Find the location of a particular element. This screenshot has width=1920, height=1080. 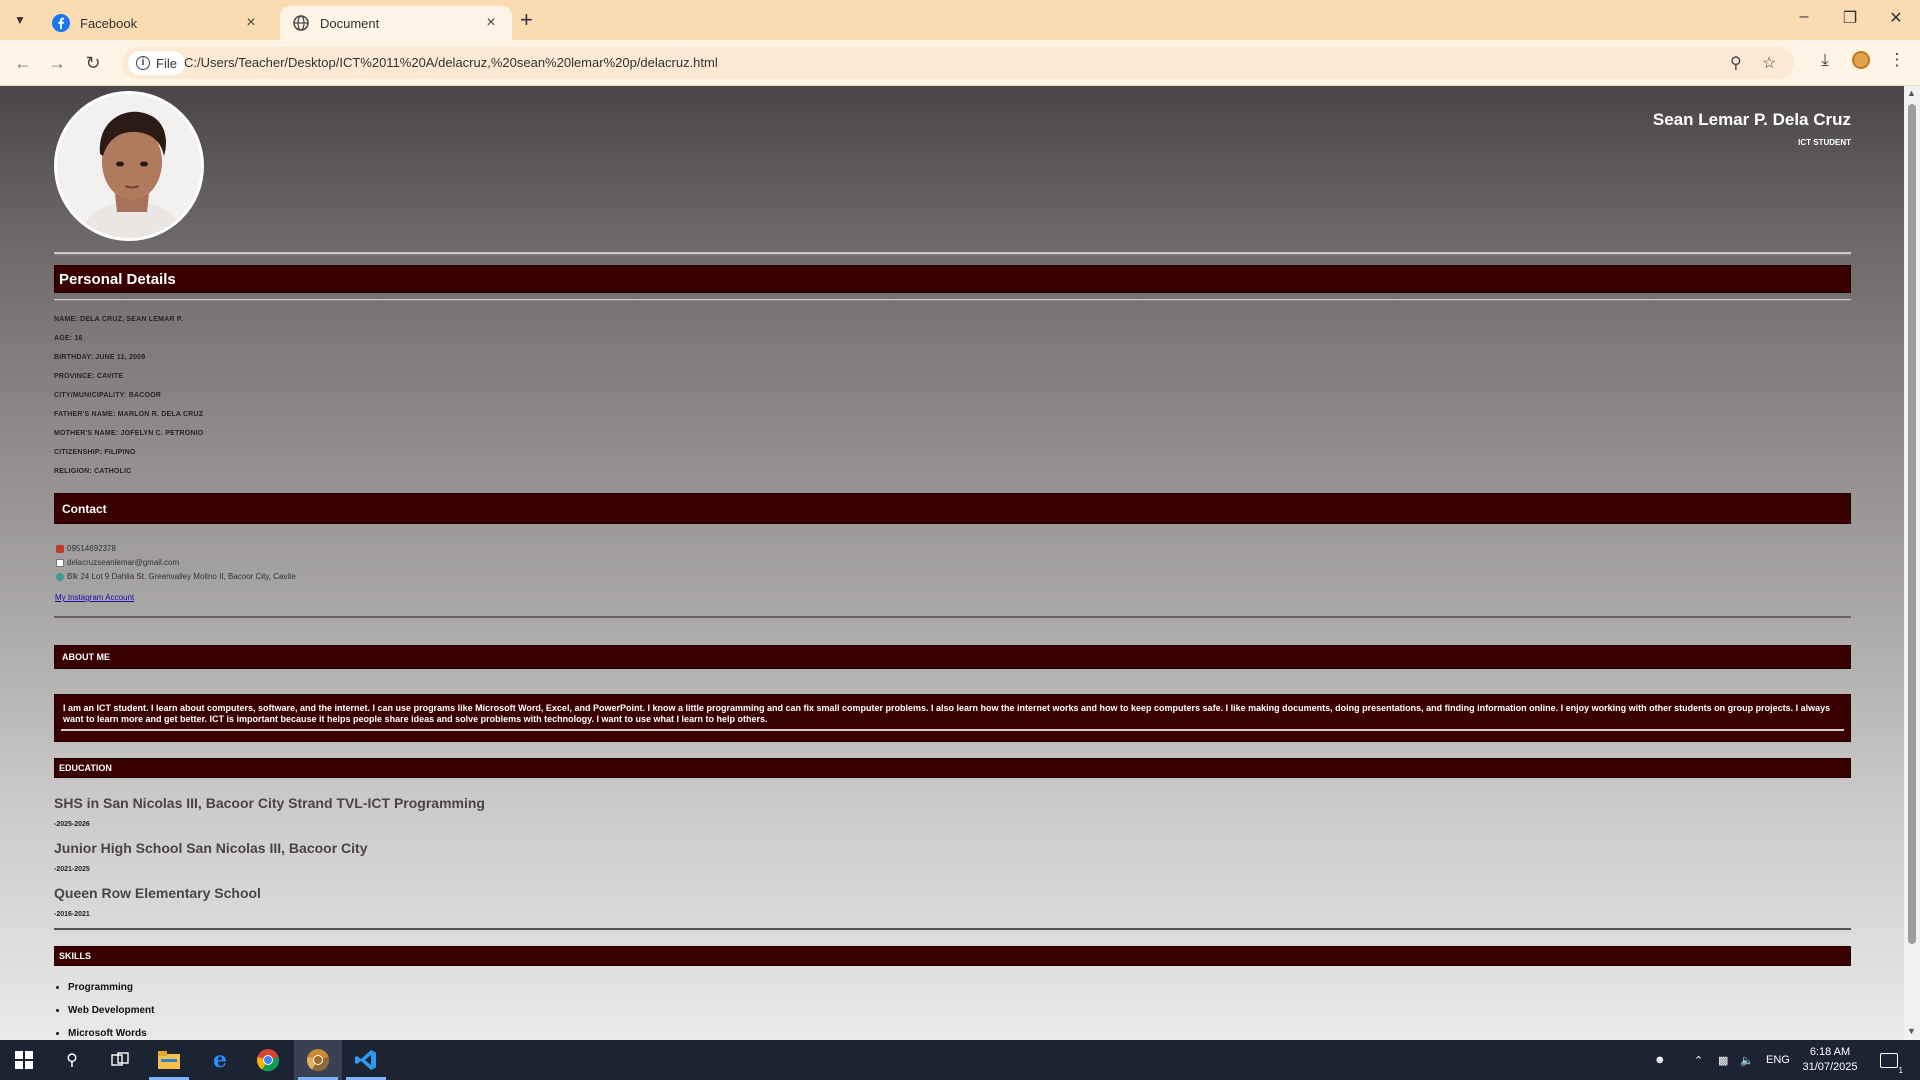

contact-phone: 09514692378 is located at coordinates (86, 548).